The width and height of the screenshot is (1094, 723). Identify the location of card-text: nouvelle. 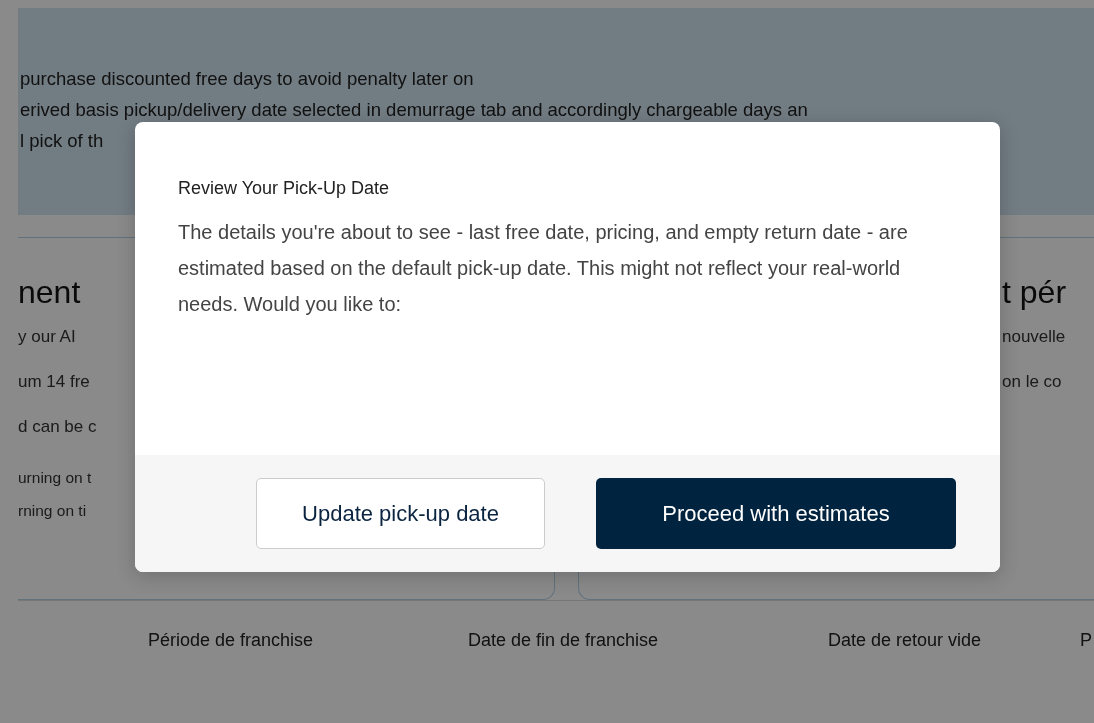
(1034, 337).